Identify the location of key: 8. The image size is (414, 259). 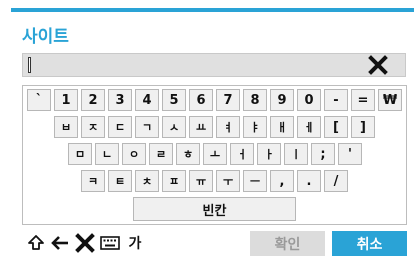
(255, 100).